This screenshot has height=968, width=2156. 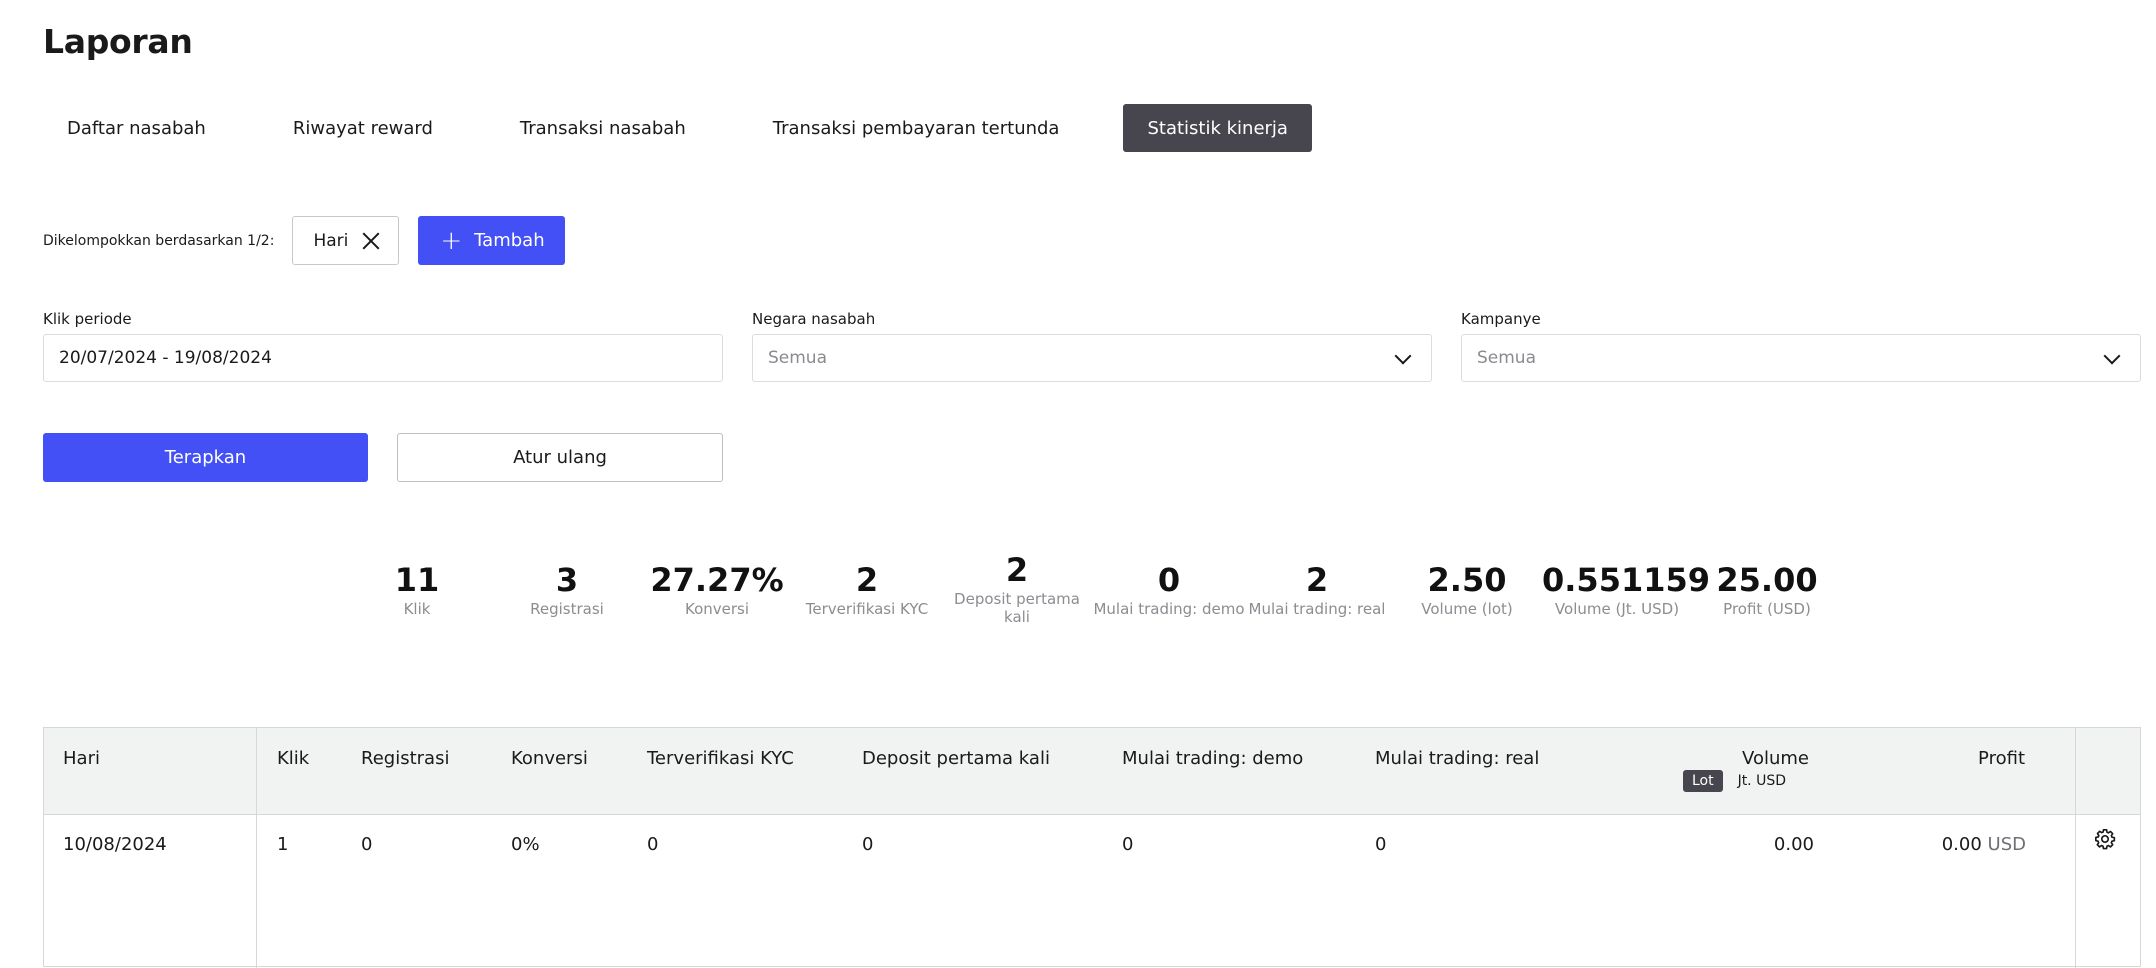 I want to click on header-day: Hari, so click(x=81, y=758).